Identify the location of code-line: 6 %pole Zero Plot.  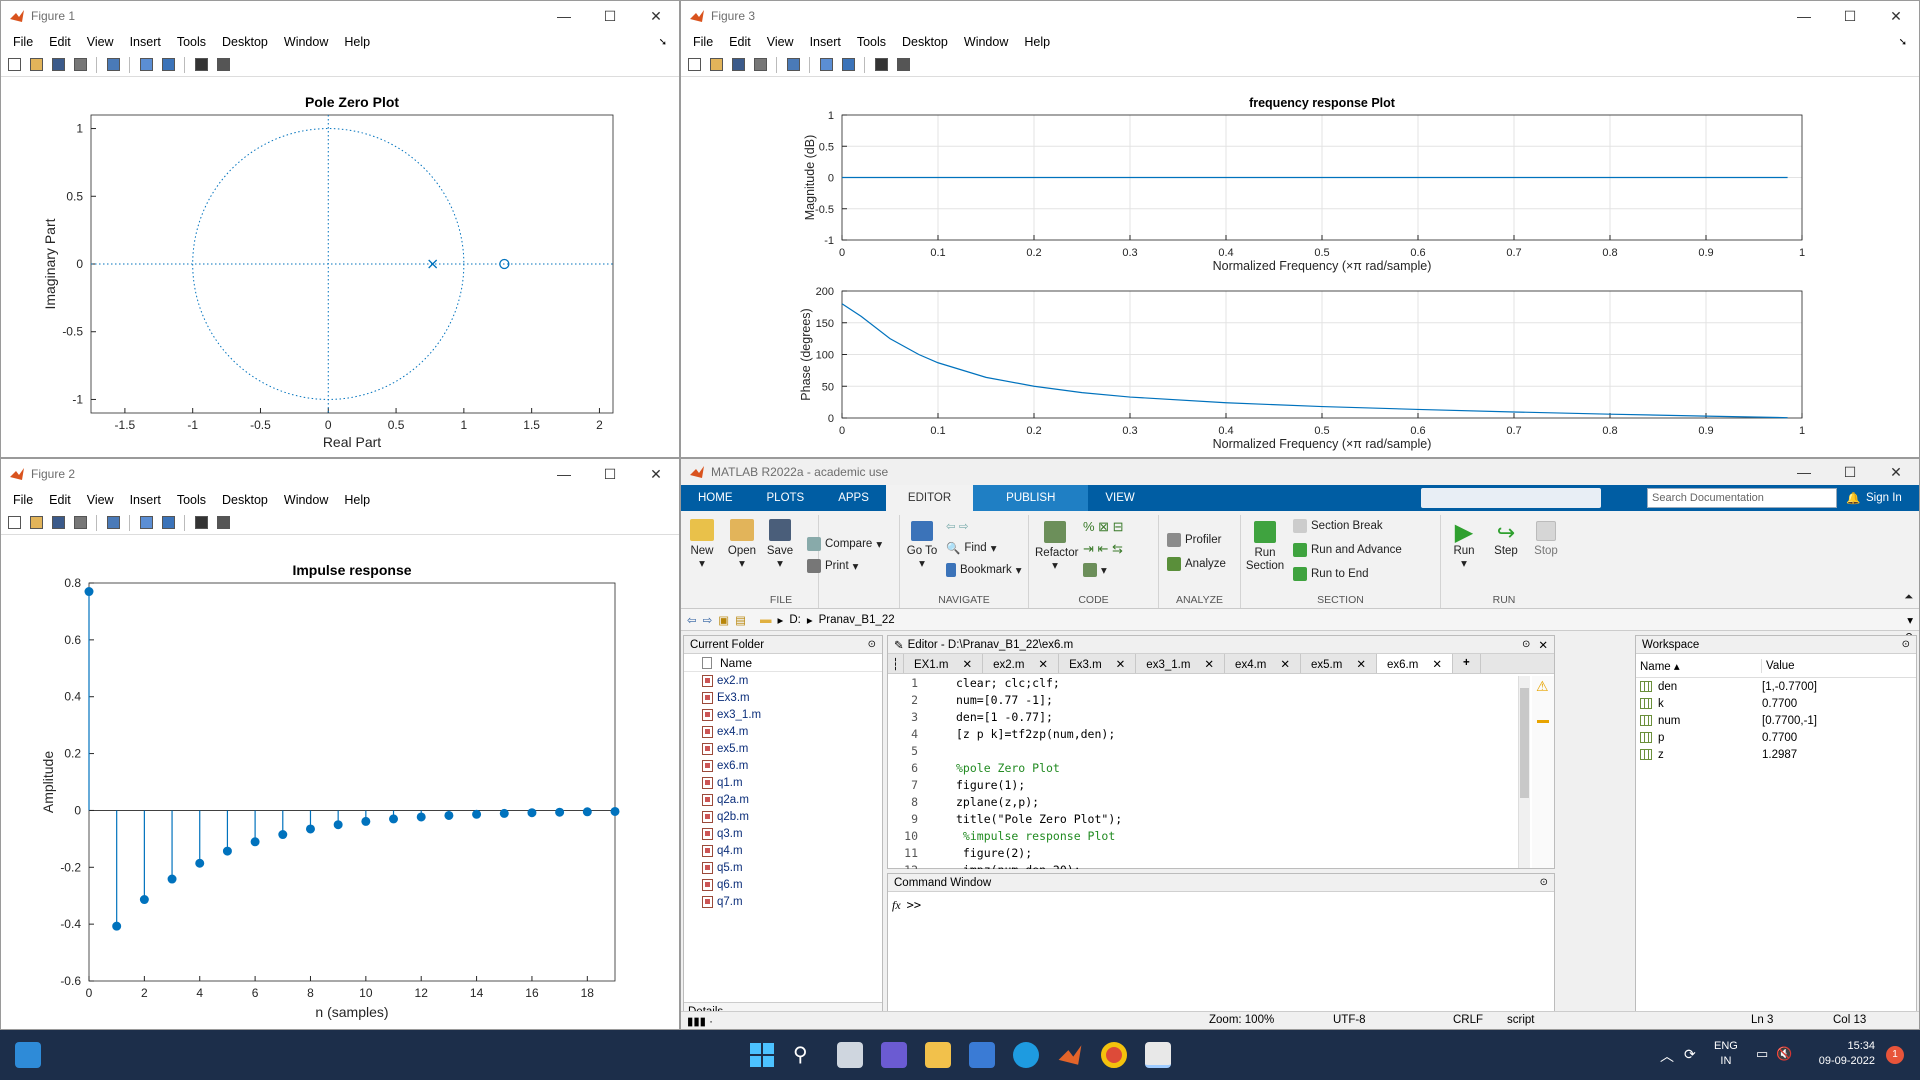
(1221, 767).